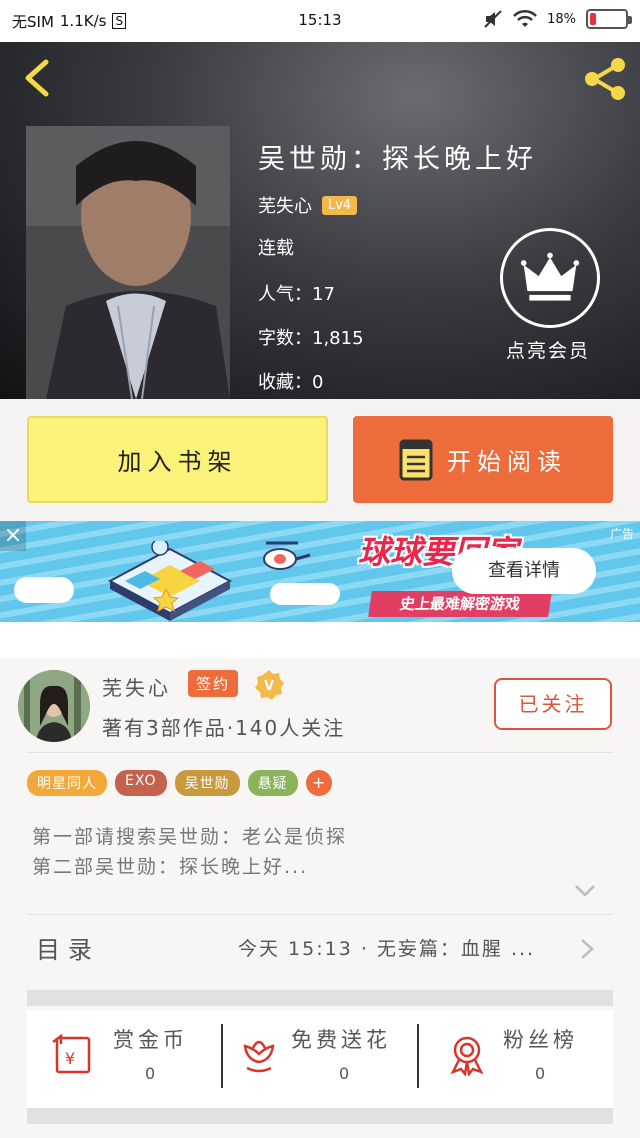  I want to click on flower-icon, so click(259, 1056).